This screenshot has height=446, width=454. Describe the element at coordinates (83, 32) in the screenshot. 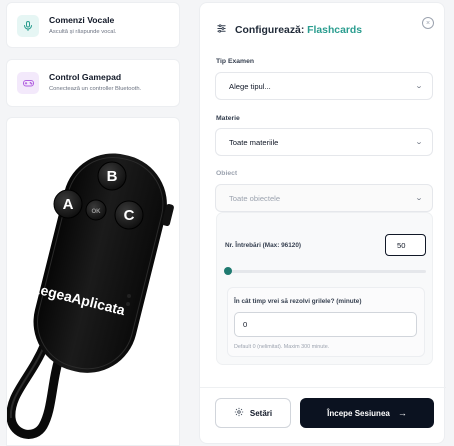

I see `voice-commands-subtitle: Ascultă și răspunde vocal.` at that location.